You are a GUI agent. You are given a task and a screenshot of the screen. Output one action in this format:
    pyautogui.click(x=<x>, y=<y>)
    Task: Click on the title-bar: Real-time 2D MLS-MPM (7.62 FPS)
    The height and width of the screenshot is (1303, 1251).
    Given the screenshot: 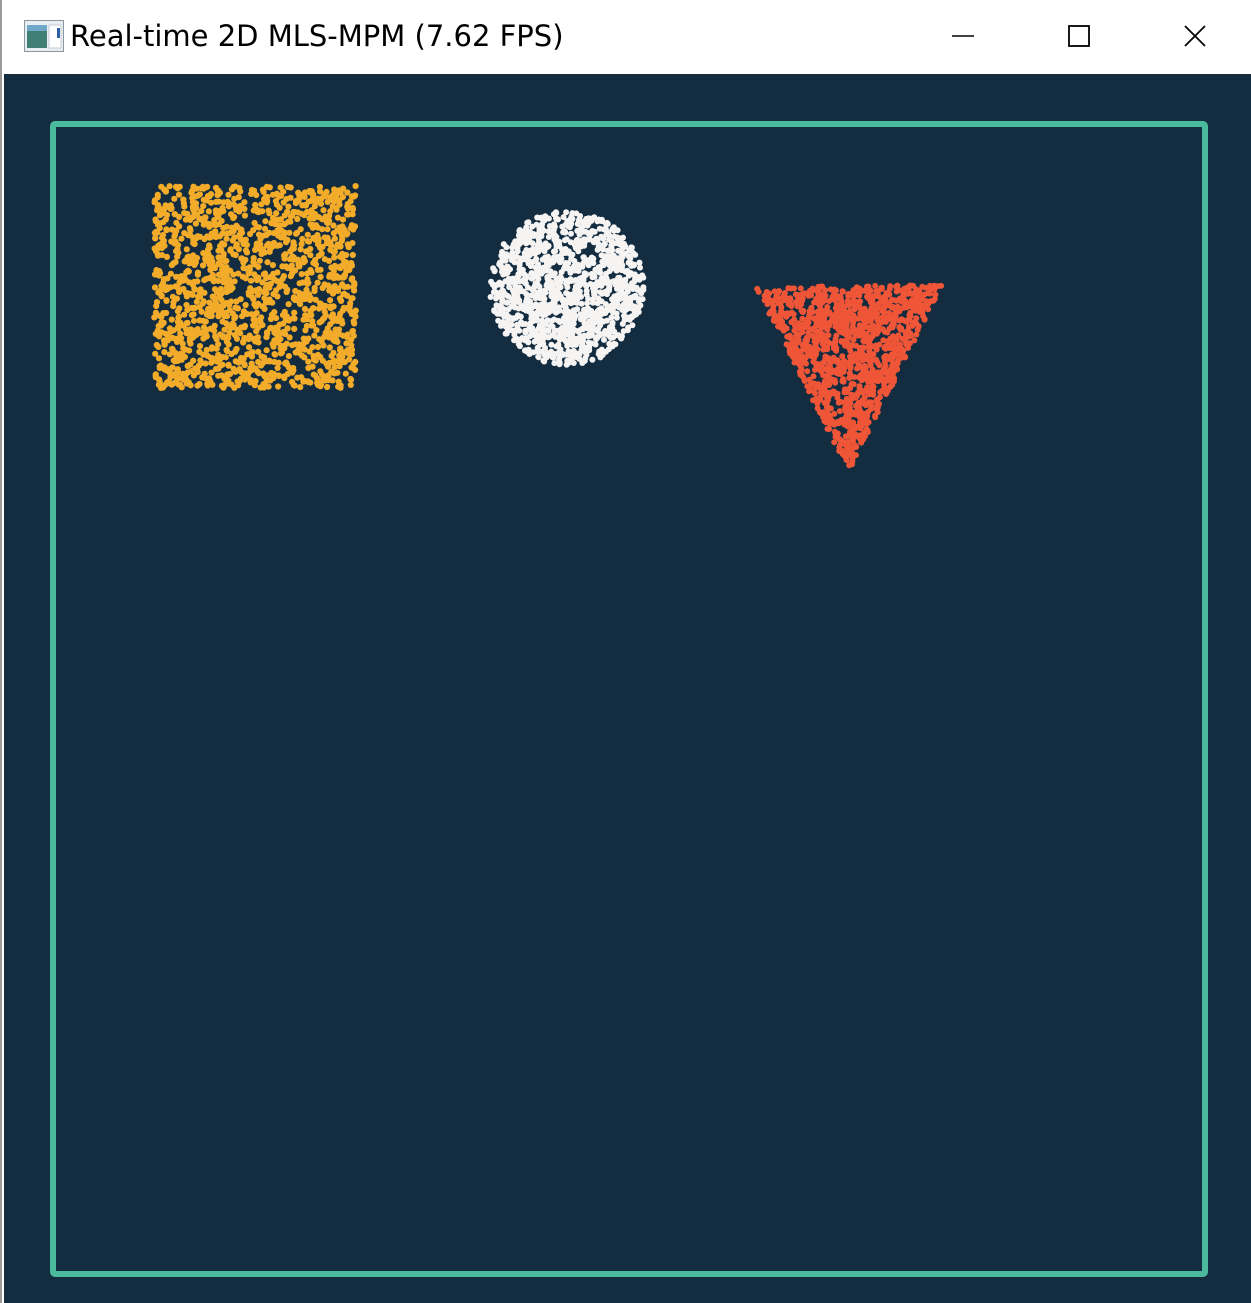 What is the action you would take?
    pyautogui.click(x=627, y=37)
    